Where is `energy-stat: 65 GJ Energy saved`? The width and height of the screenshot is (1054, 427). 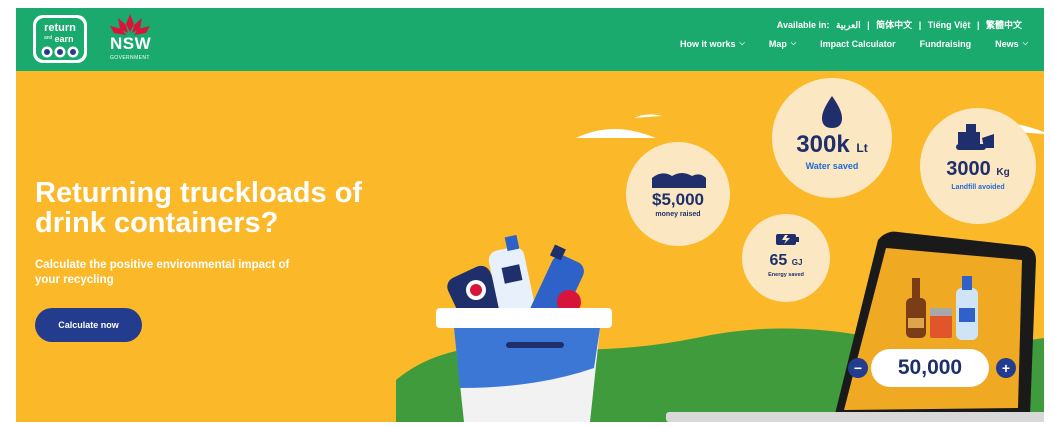 energy-stat: 65 GJ Energy saved is located at coordinates (786, 265).